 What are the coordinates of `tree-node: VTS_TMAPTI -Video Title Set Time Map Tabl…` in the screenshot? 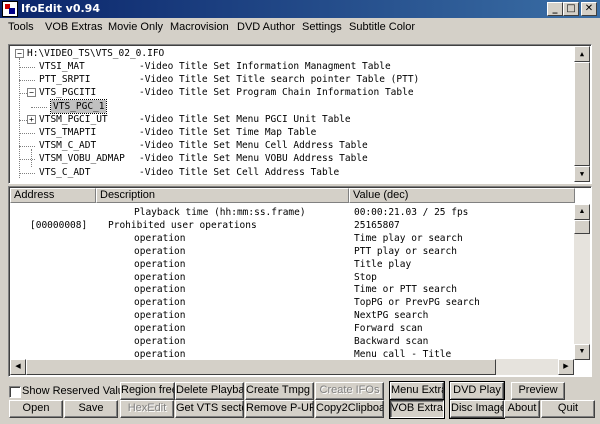 It's located at (291, 132).